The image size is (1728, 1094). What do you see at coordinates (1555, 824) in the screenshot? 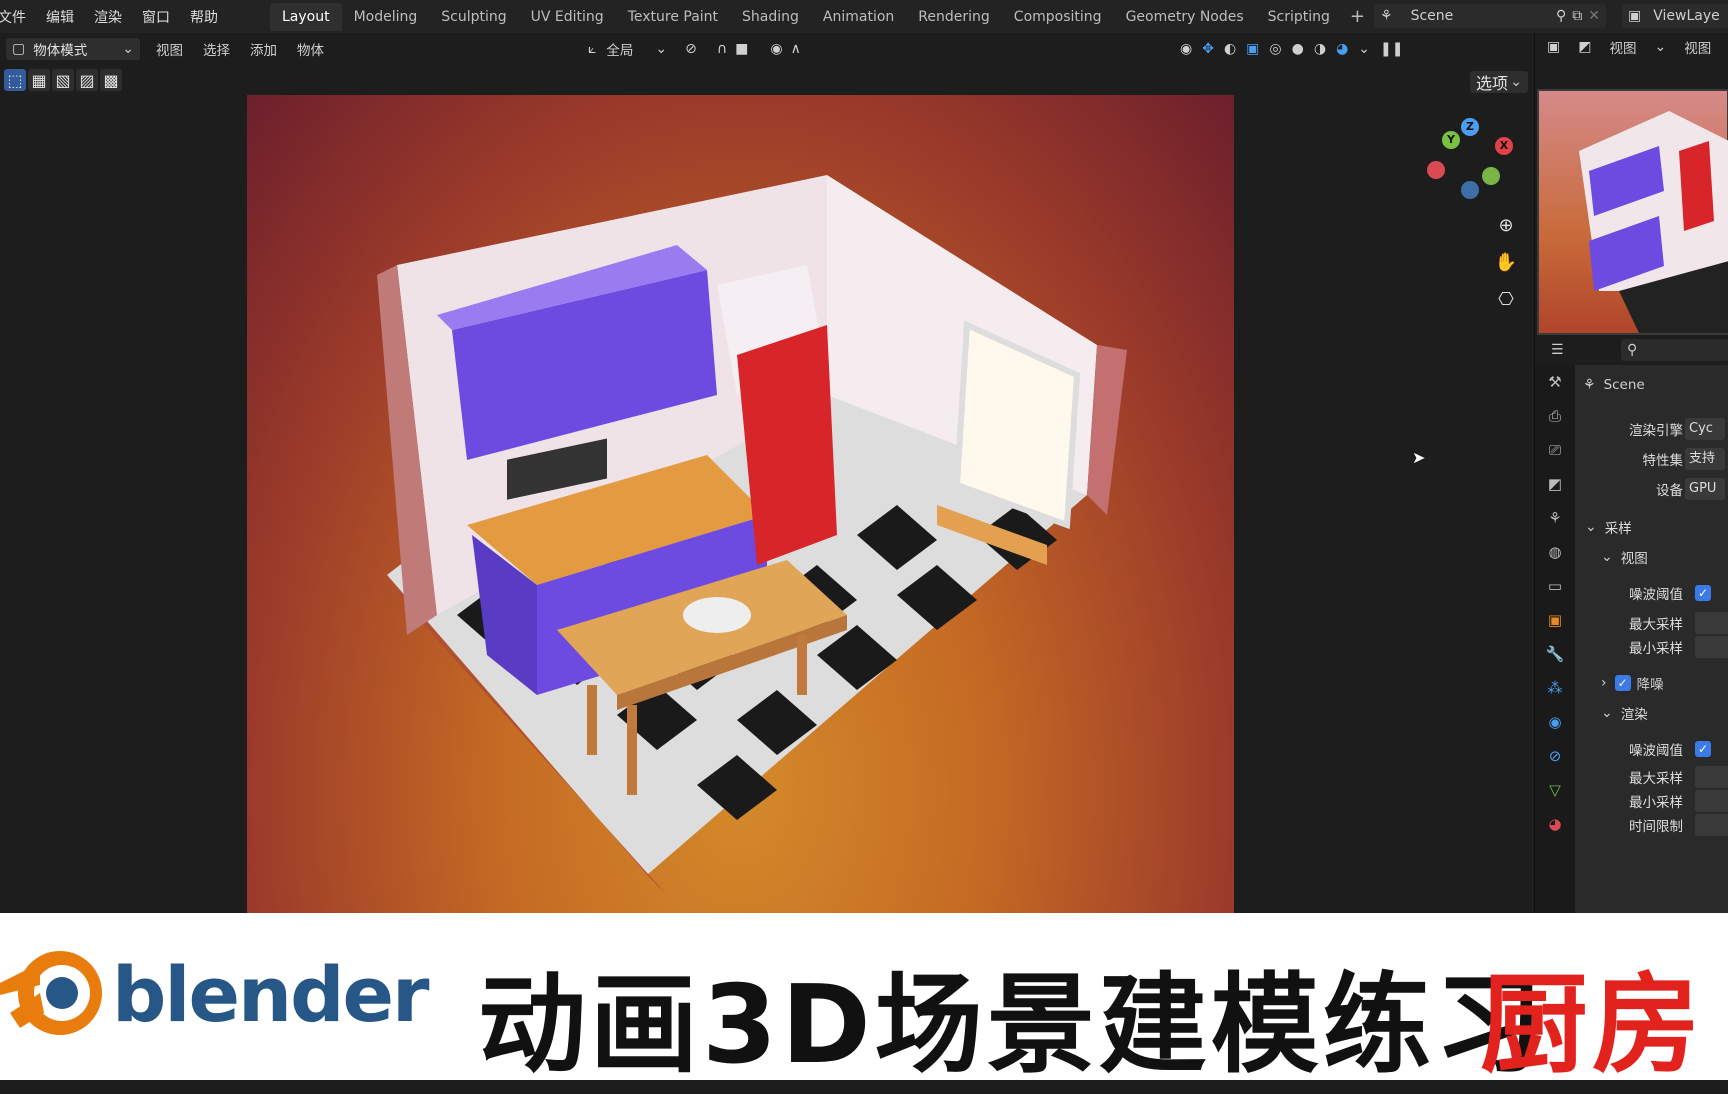
I see `material-tab-icon: ◕` at bounding box center [1555, 824].